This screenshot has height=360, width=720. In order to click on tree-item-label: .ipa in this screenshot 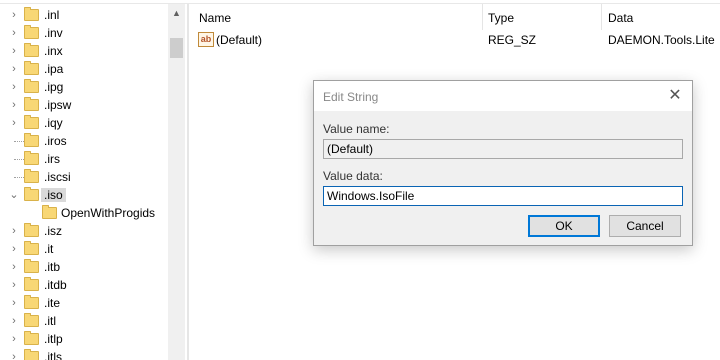, I will do `click(54, 69)`.